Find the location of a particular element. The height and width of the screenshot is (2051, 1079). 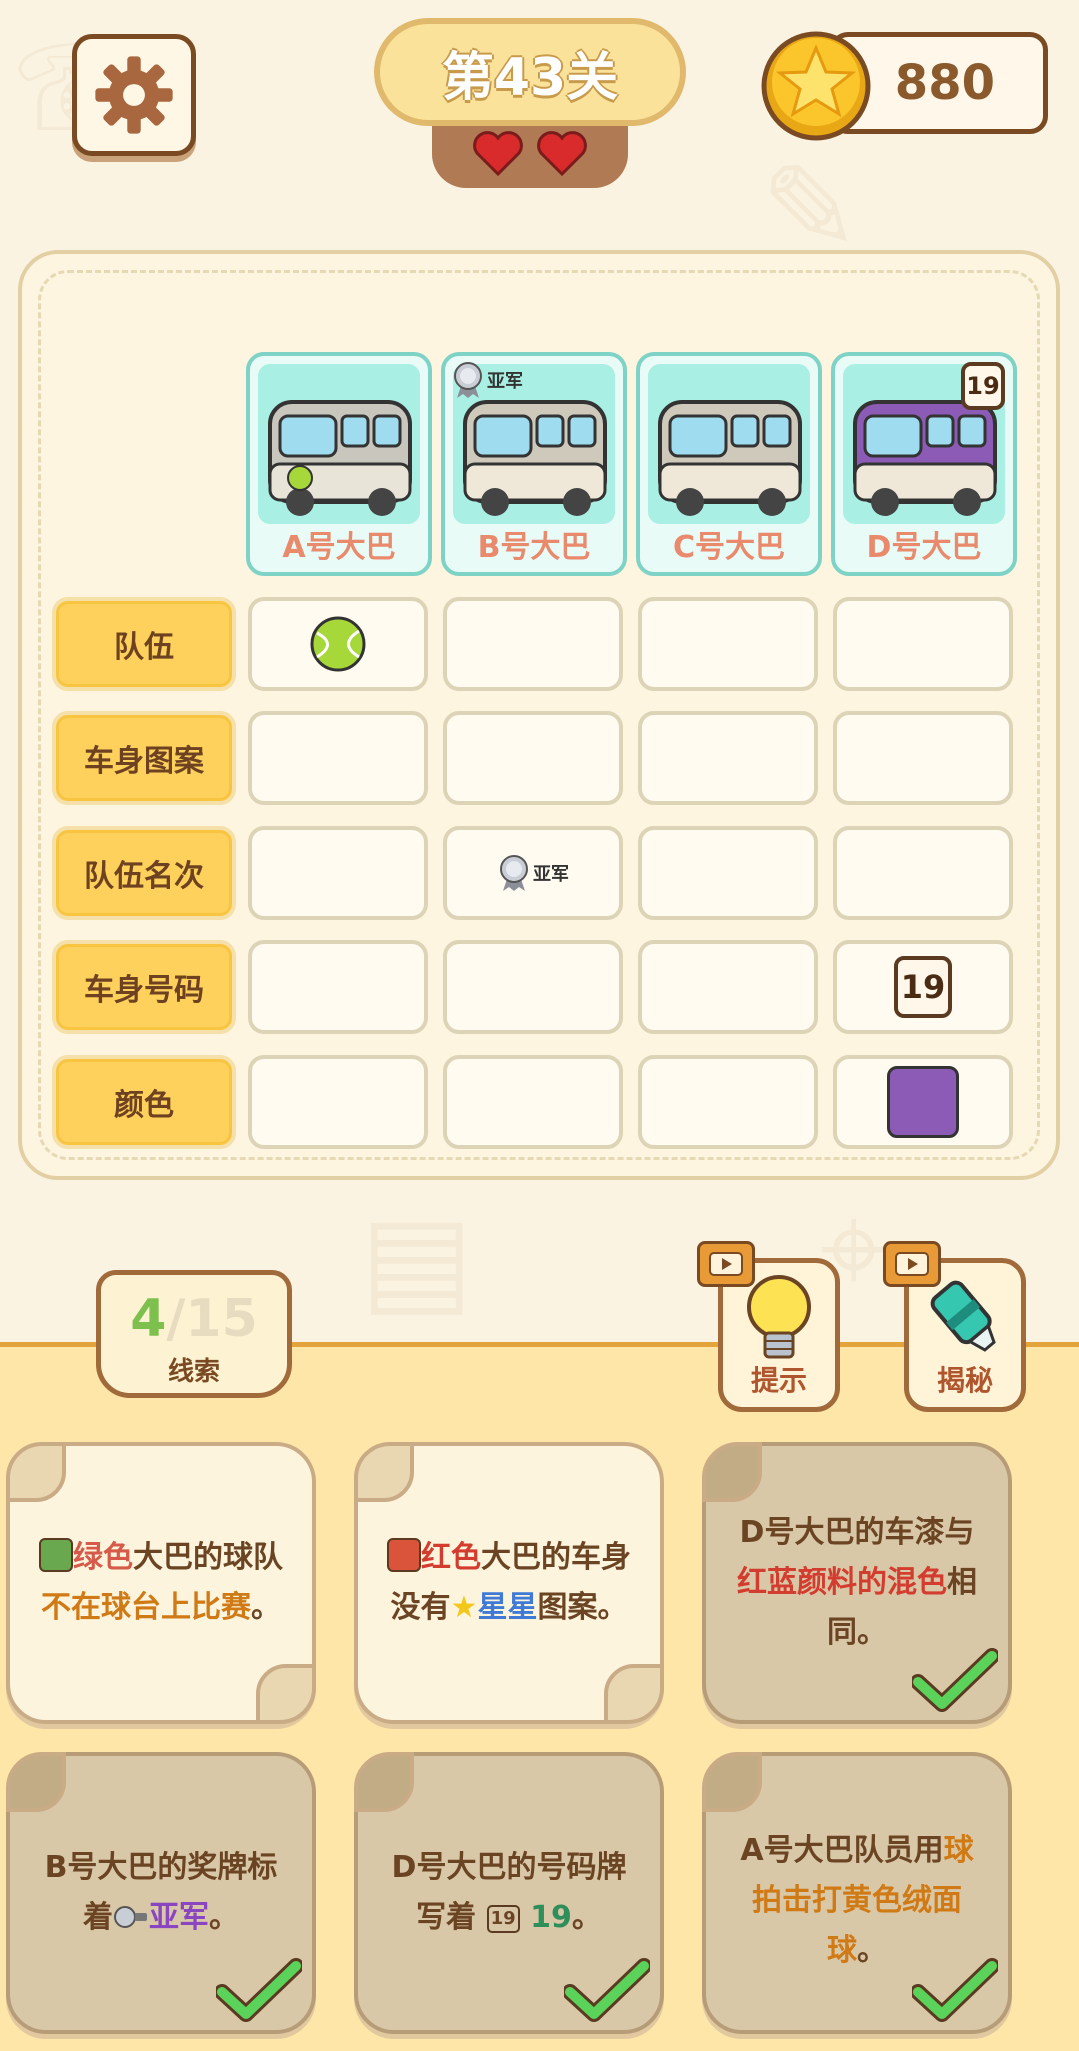

clue-text: 红色大巴的车身 没有★星星图案。 is located at coordinates (509, 1583).